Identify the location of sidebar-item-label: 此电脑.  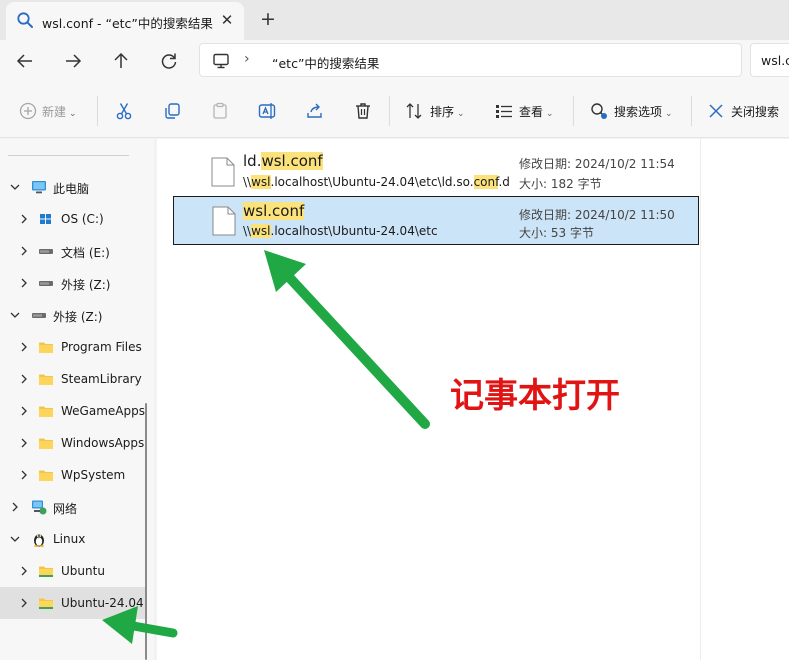
(71, 189).